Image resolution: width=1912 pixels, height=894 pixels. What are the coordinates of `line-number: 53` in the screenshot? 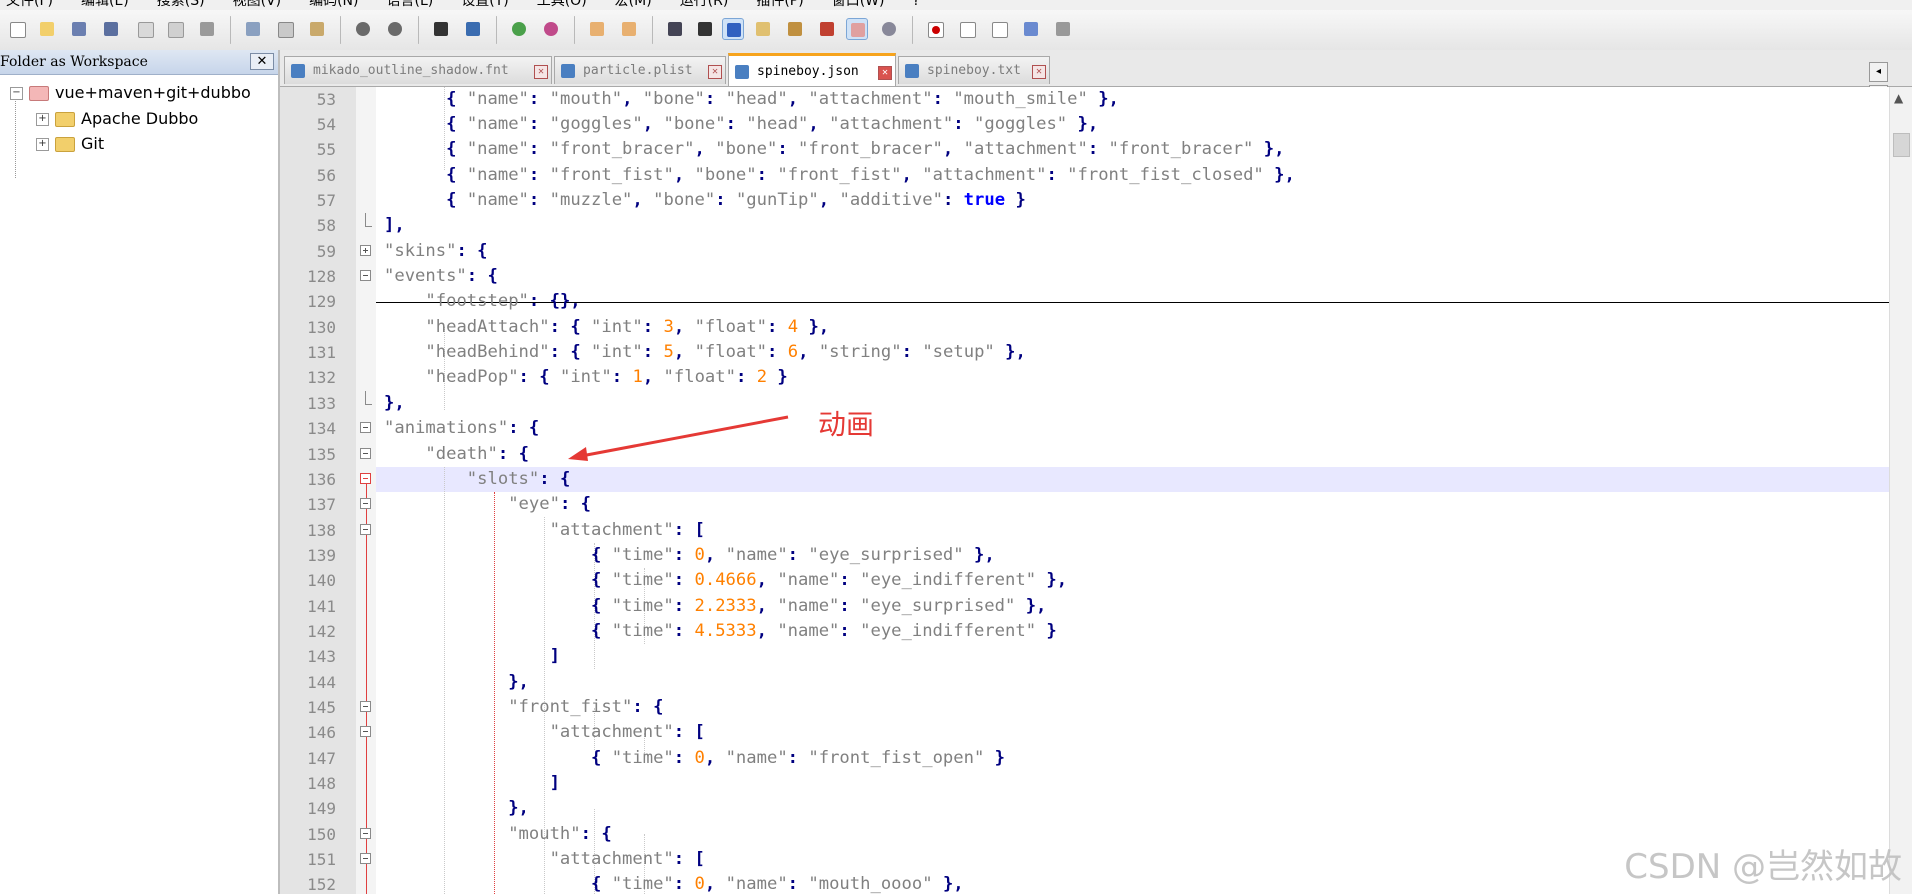 It's located at (326, 99).